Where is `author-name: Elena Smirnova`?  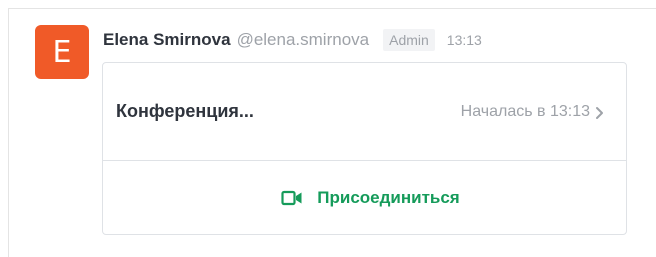
author-name: Elena Smirnova is located at coordinates (167, 40).